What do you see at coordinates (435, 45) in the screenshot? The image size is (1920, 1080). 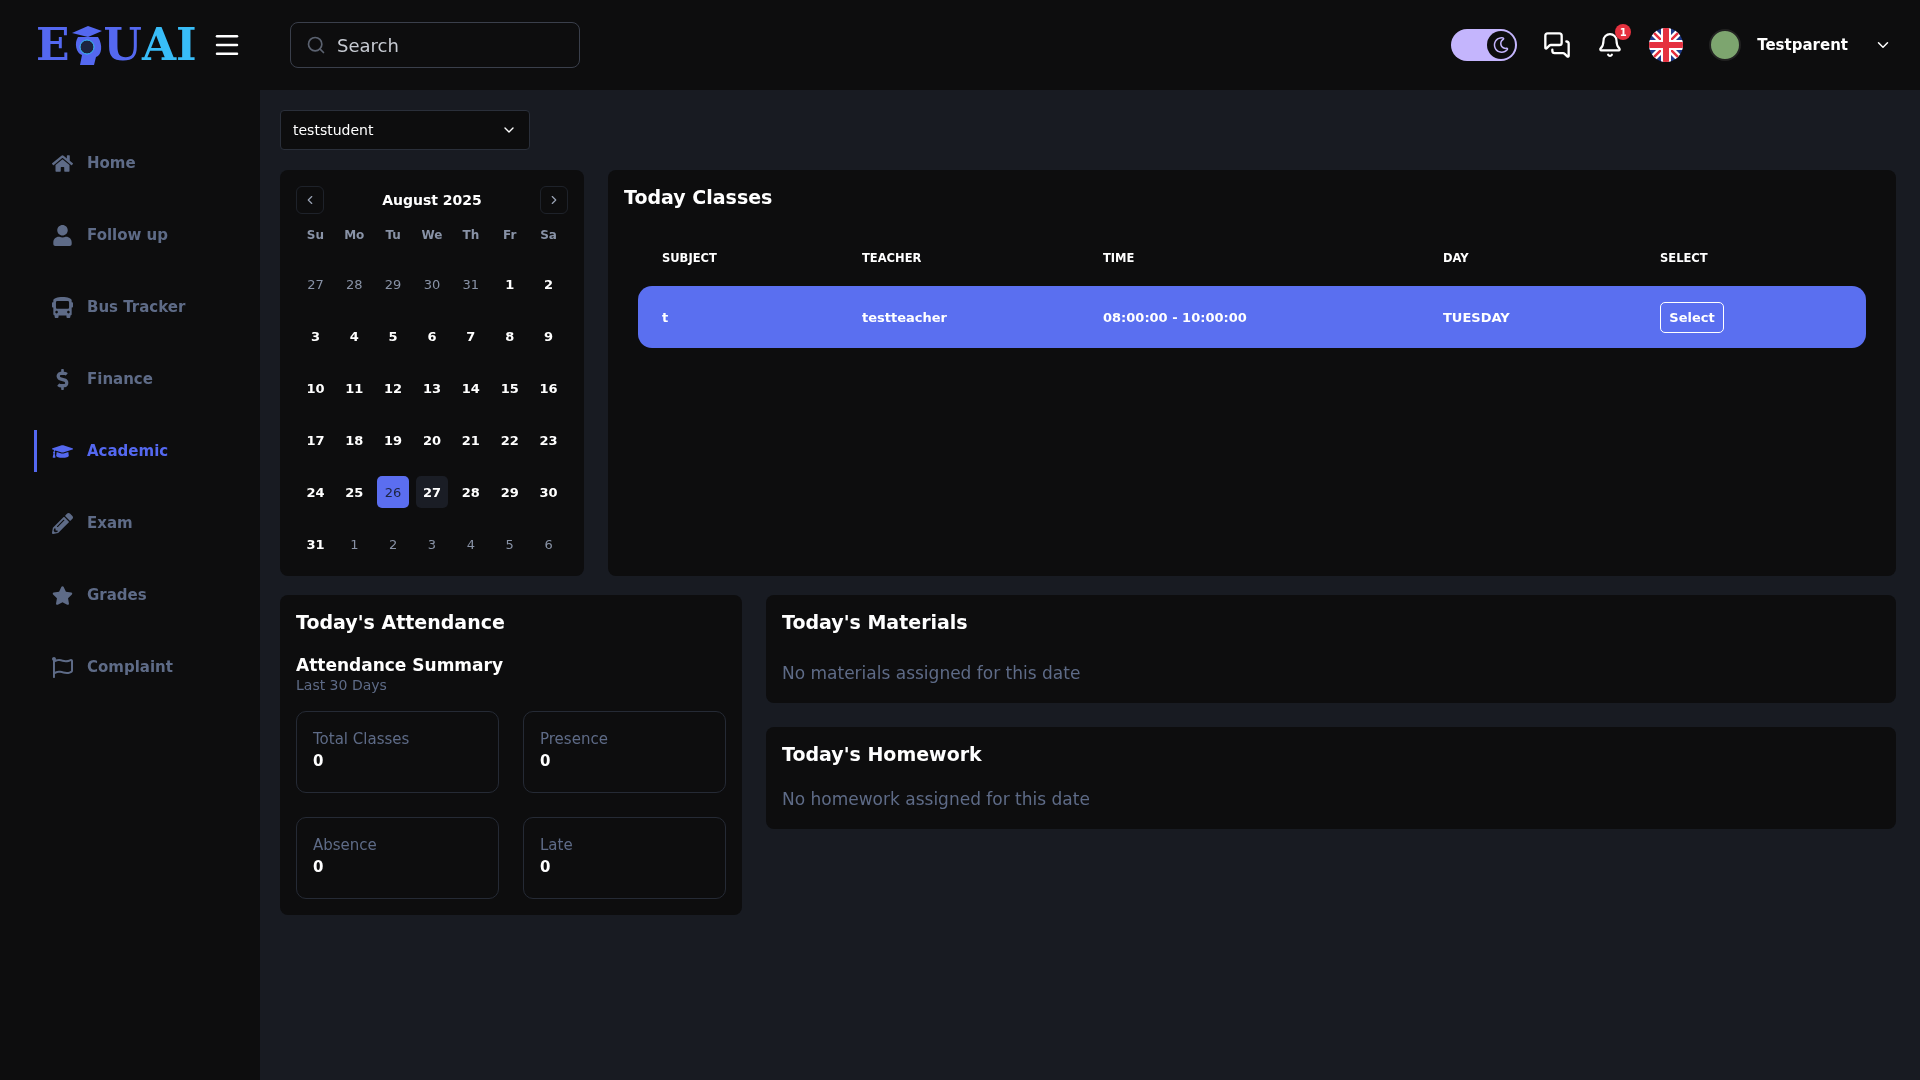 I see `search-field: Search` at bounding box center [435, 45].